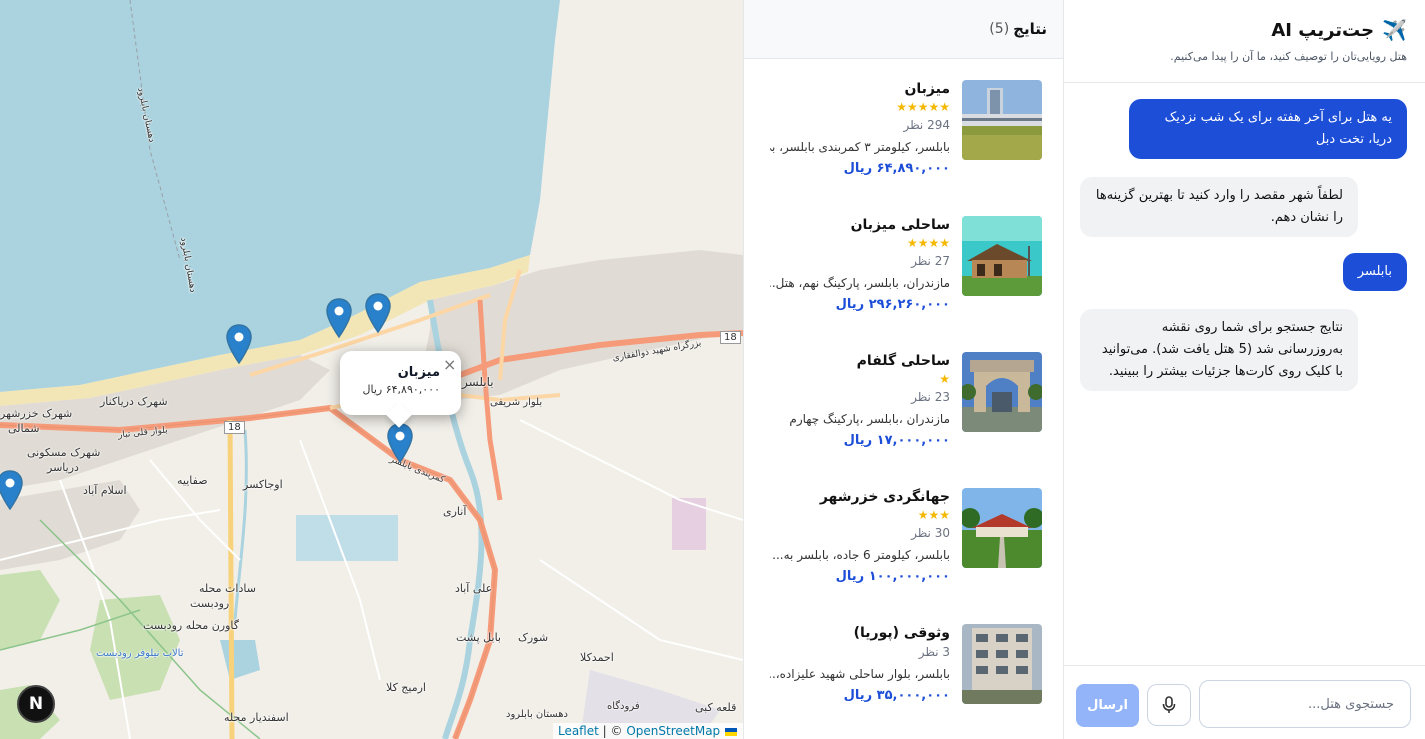 The image size is (1425, 739). I want to click on map-label: اسلام آباد, so click(105, 490).